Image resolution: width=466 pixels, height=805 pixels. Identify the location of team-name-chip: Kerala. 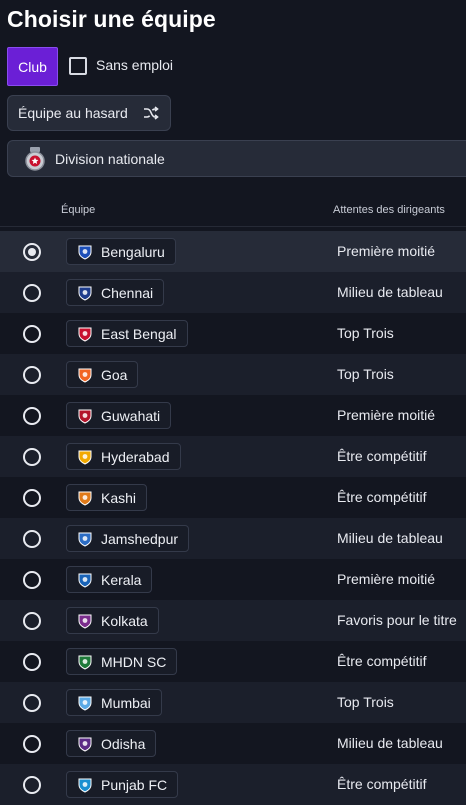
(109, 579).